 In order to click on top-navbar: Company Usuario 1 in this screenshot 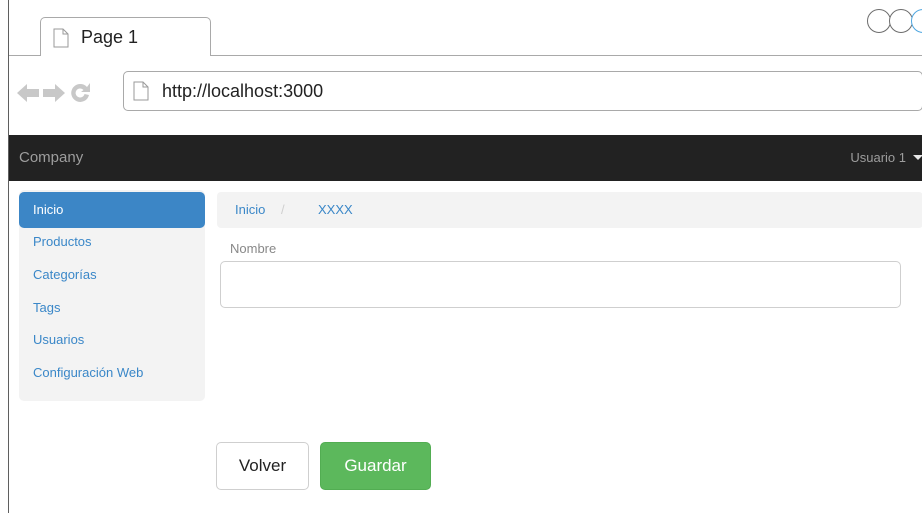, I will do `click(465, 158)`.